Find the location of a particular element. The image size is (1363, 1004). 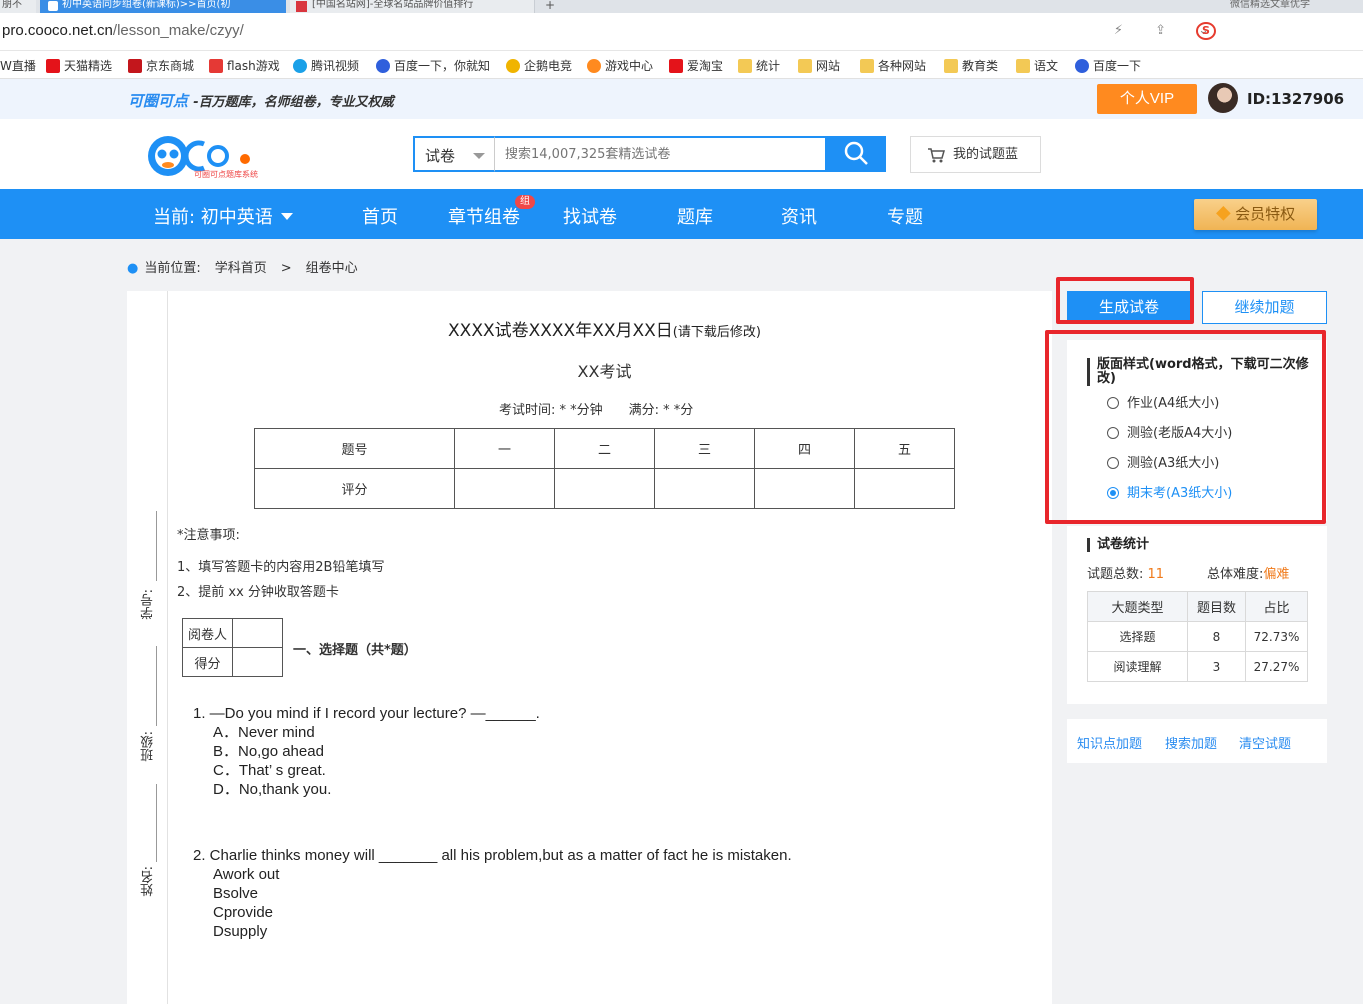

bookmark-item: 天猫精选 is located at coordinates (79, 65).